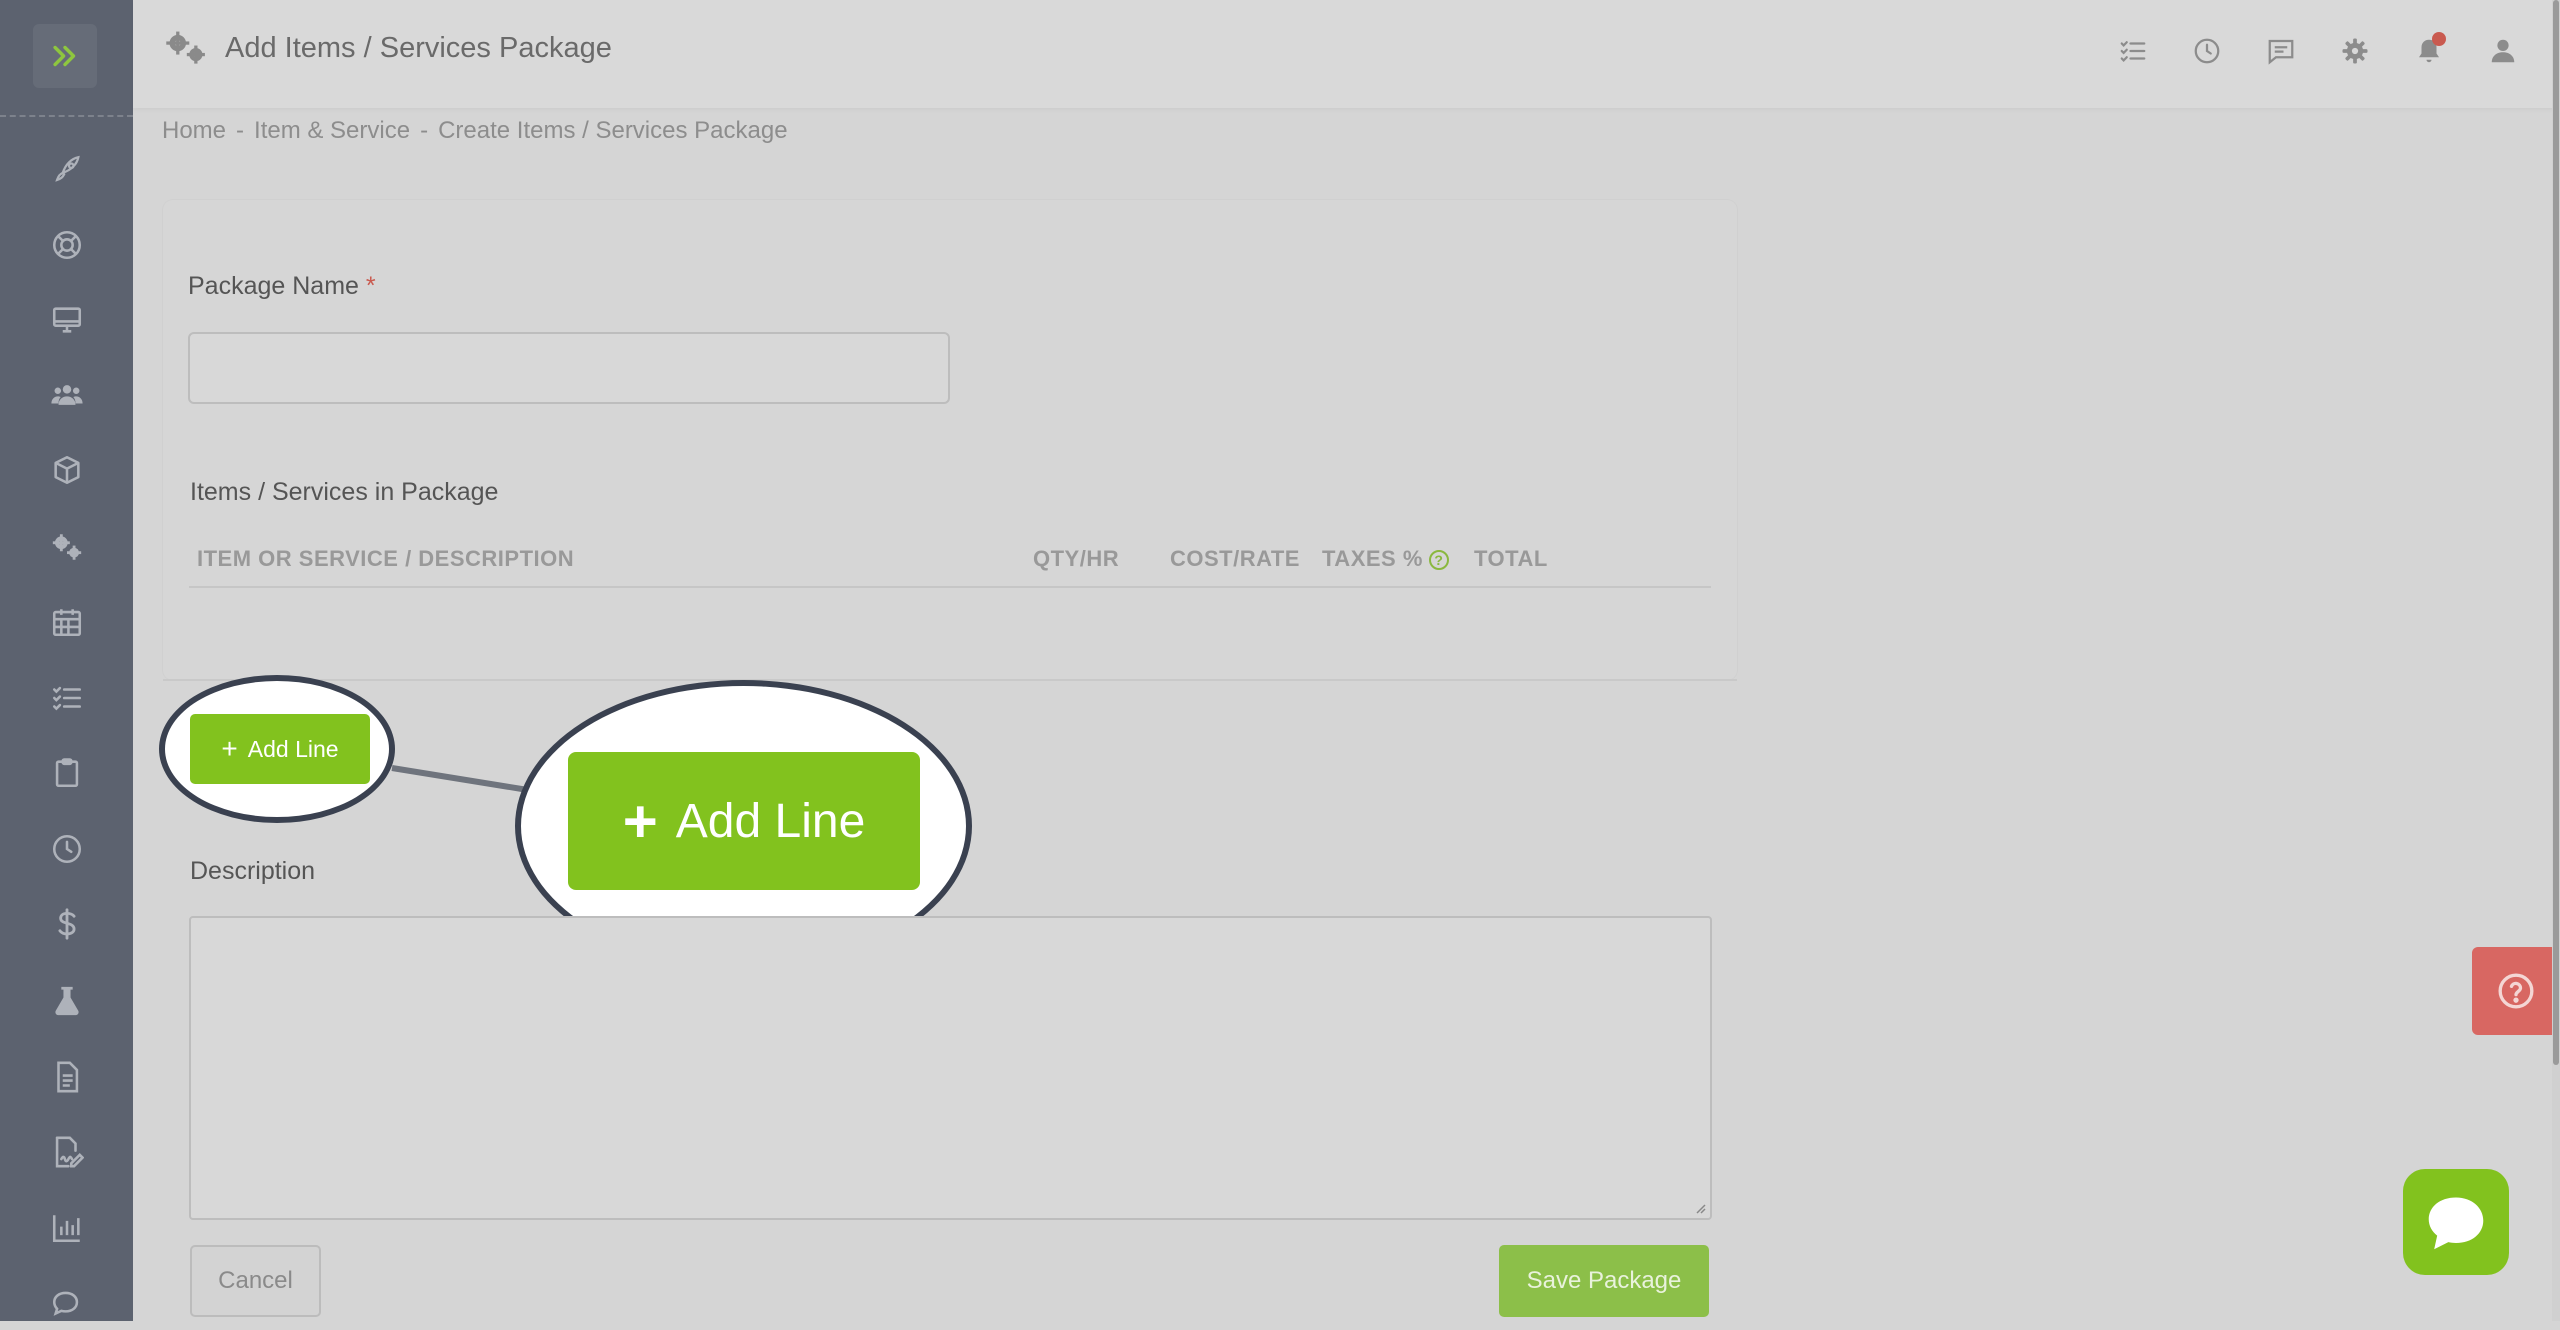  I want to click on add-line-label: Add Line, so click(293, 748).